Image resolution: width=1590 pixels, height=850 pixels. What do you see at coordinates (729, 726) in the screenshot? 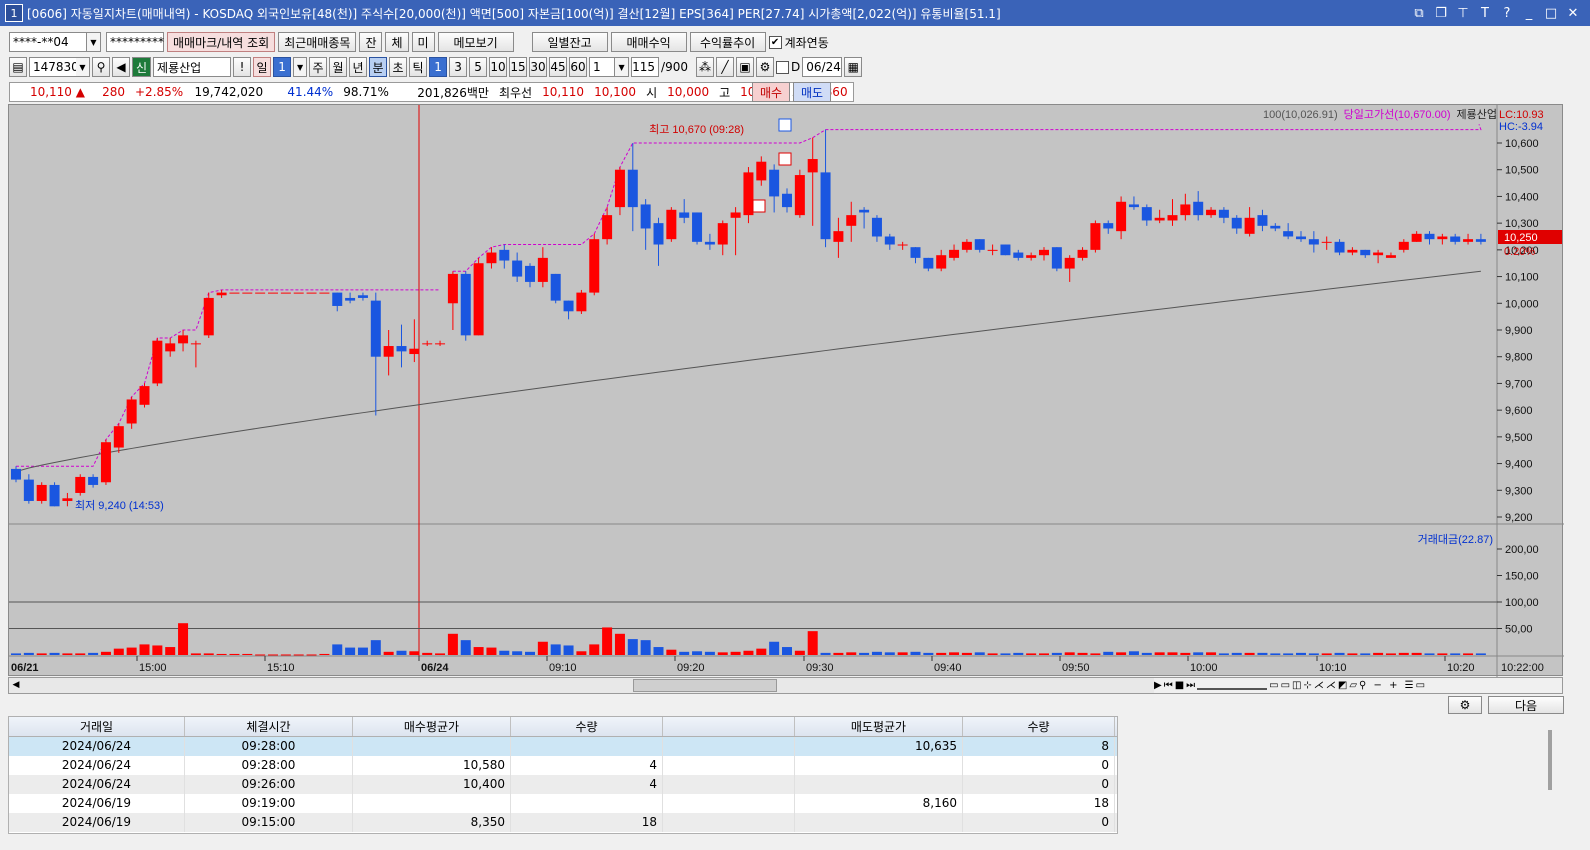
I see `col-blank` at bounding box center [729, 726].